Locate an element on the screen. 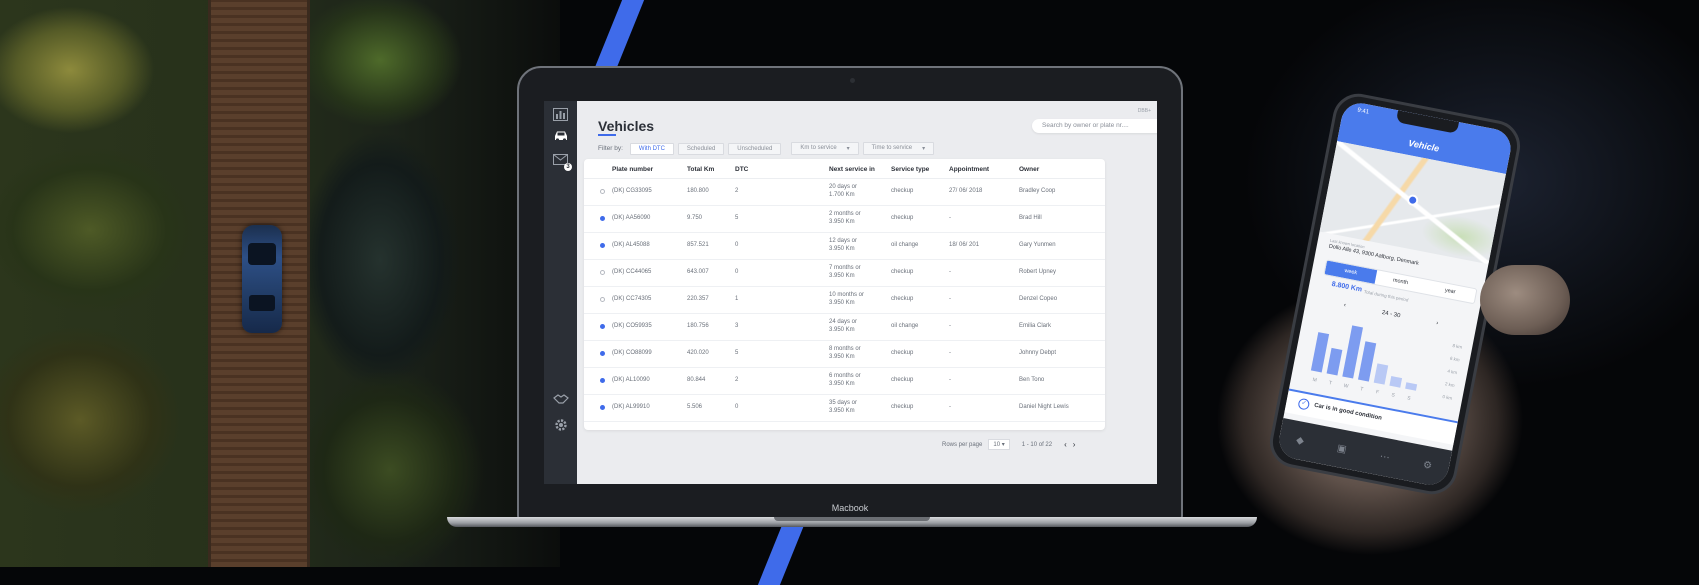  rows-per-page-select: 10 ▾ is located at coordinates (999, 444).